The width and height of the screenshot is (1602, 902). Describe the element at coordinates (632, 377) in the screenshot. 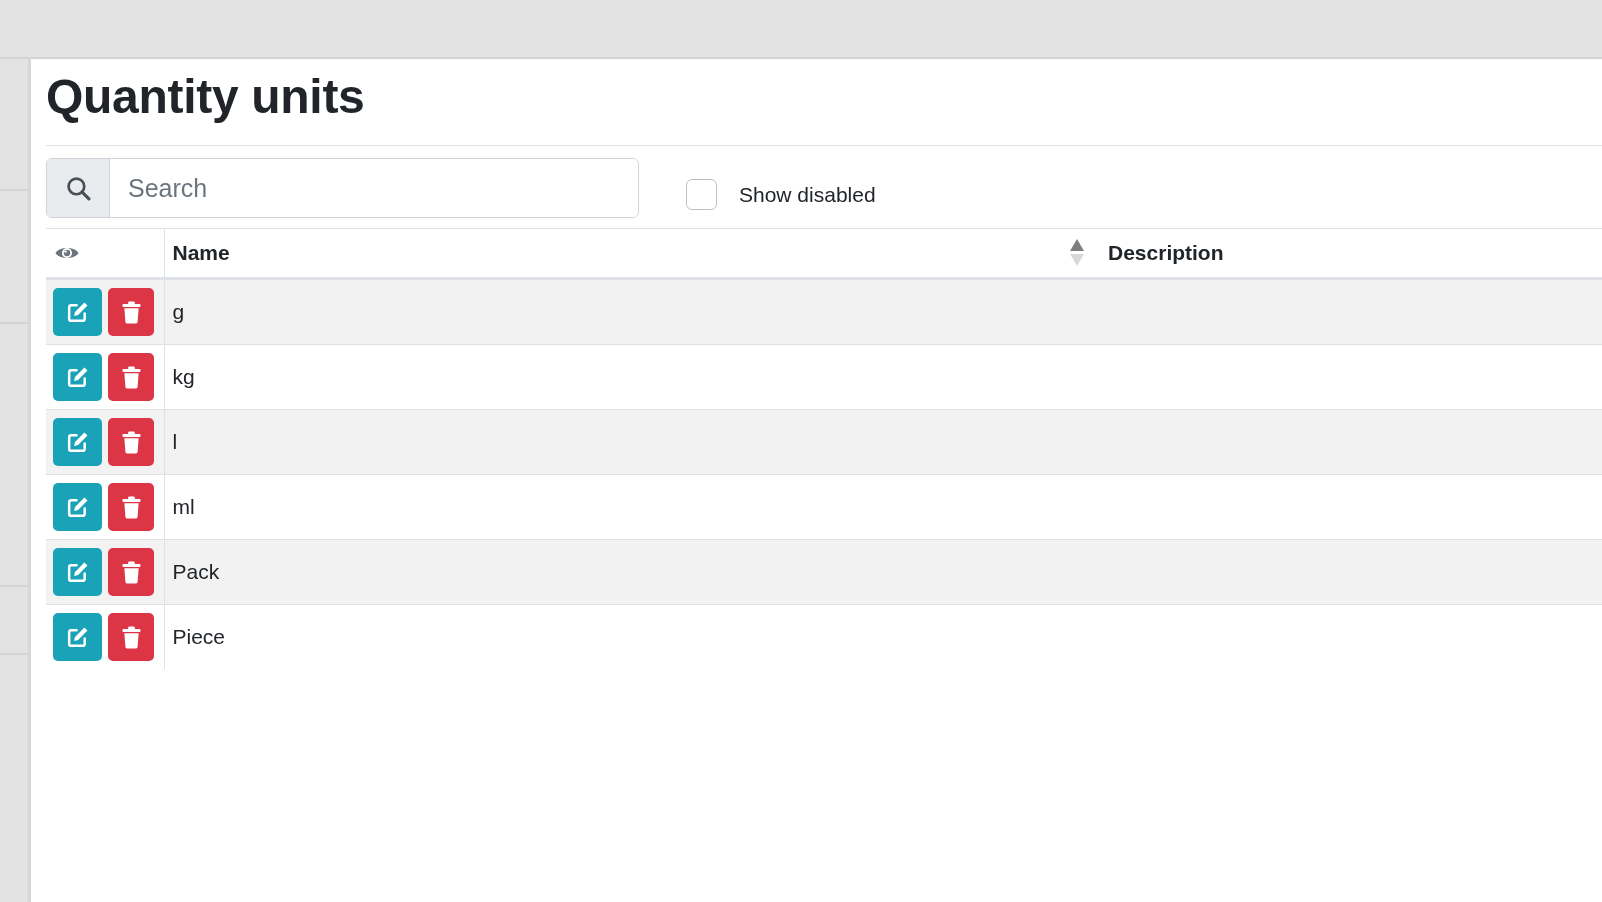

I see `table-cell: kg` at that location.